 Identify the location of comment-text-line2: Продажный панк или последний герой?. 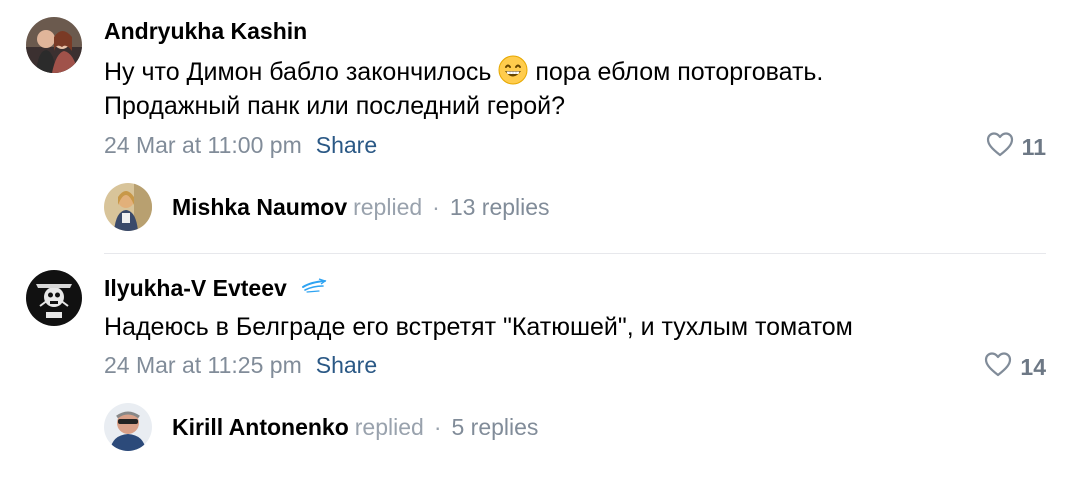
(335, 106).